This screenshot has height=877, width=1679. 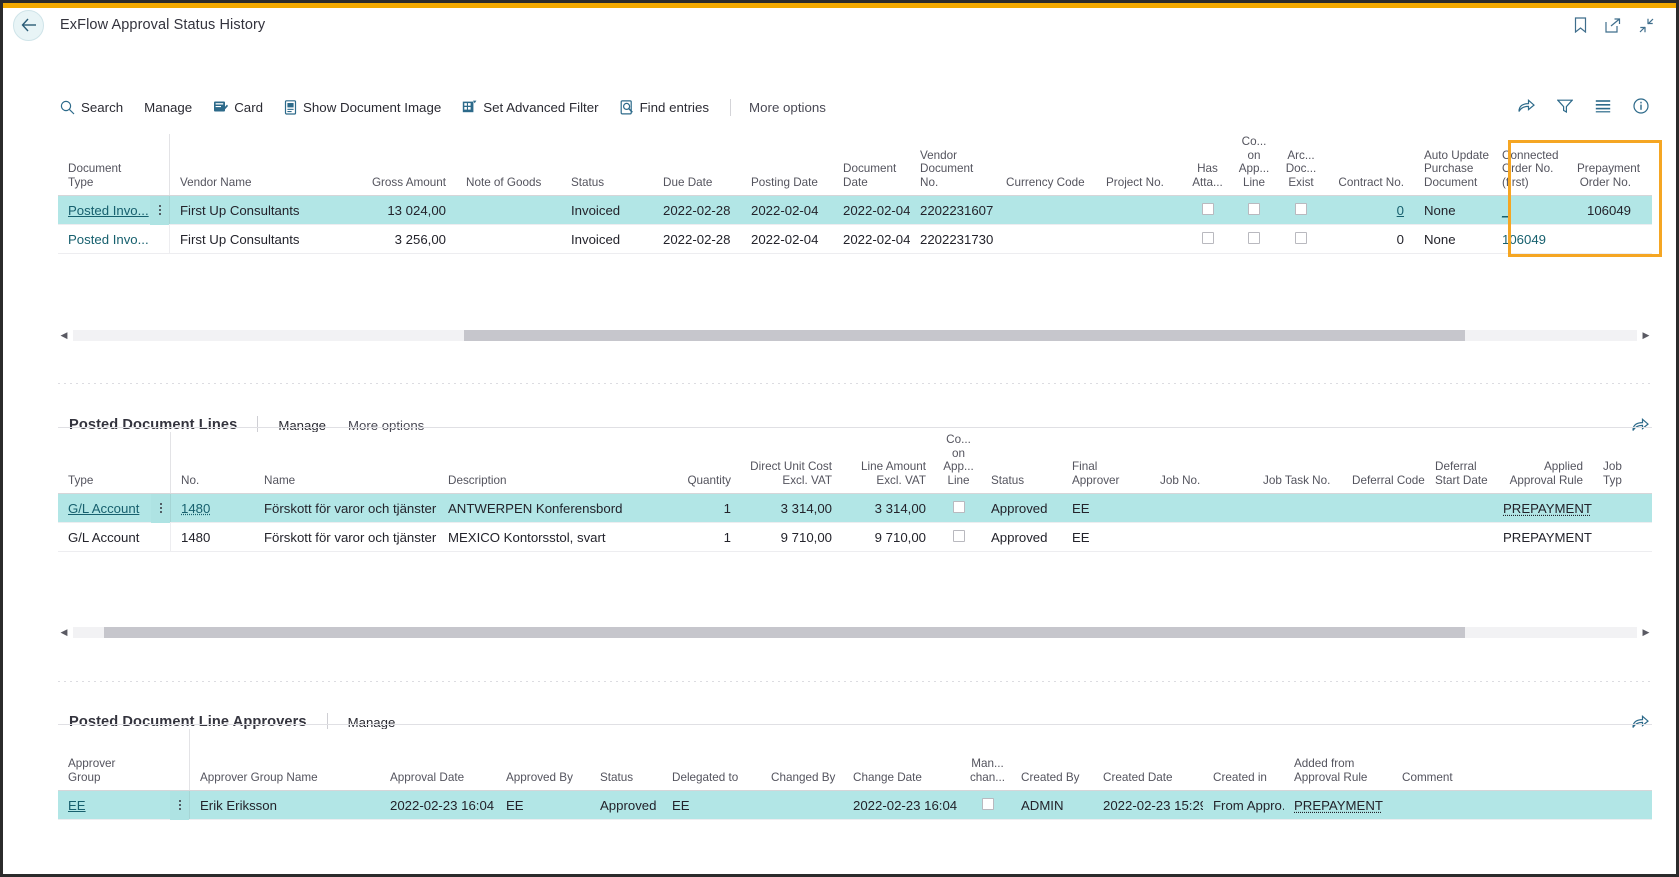 I want to click on documents-grid-column-header: Auto Update Purchase Document, so click(x=1453, y=172).